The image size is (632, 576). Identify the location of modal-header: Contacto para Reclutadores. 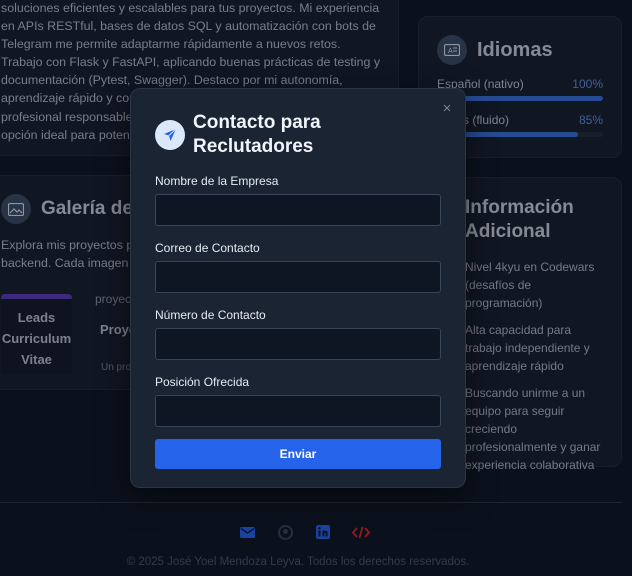
(298, 135).